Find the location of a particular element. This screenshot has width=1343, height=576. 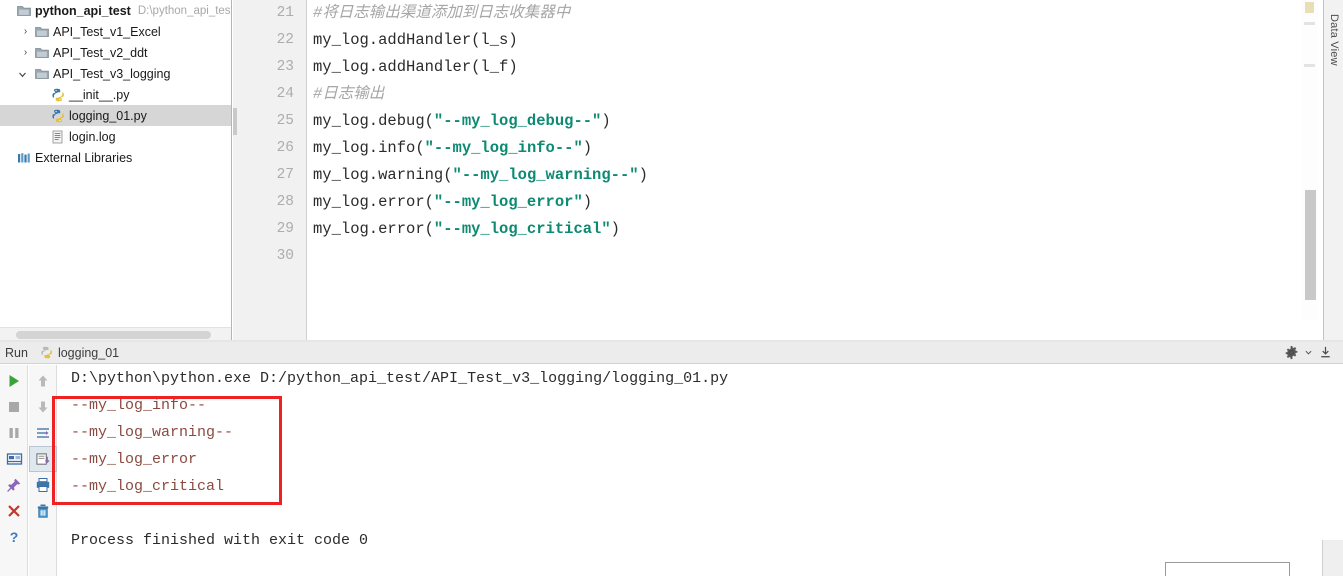

run-actions-toolbar-secondary is located at coordinates (43, 470).